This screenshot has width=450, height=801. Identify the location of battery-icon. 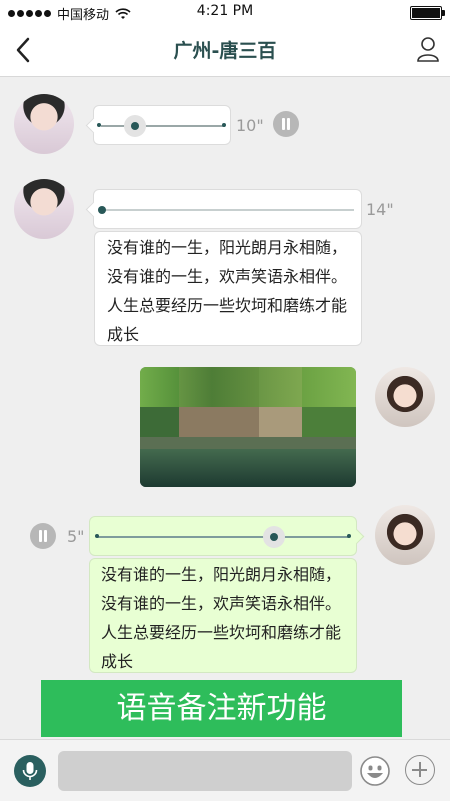
(427, 13).